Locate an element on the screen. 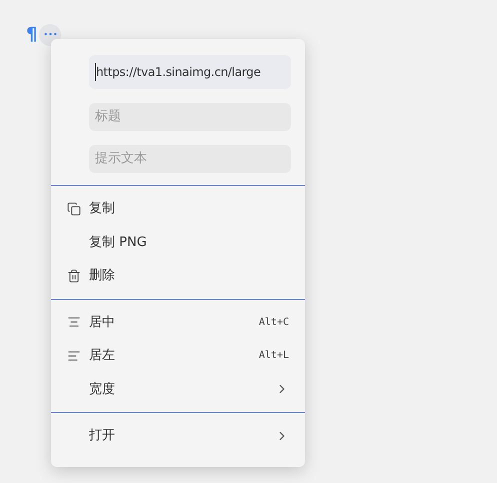 The height and width of the screenshot is (483, 497). menu-item: 复制 PNG is located at coordinates (178, 242).